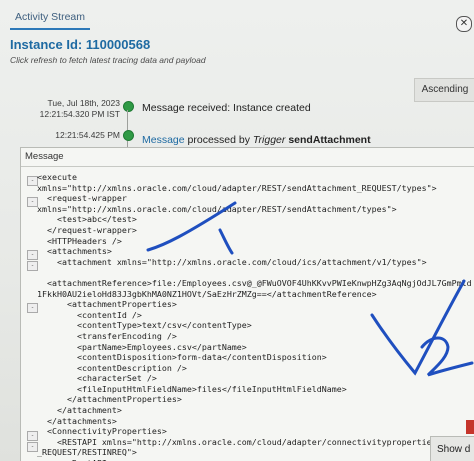  What do you see at coordinates (50, 18) in the screenshot?
I see `tab-activity-stream: Activity Stream` at bounding box center [50, 18].